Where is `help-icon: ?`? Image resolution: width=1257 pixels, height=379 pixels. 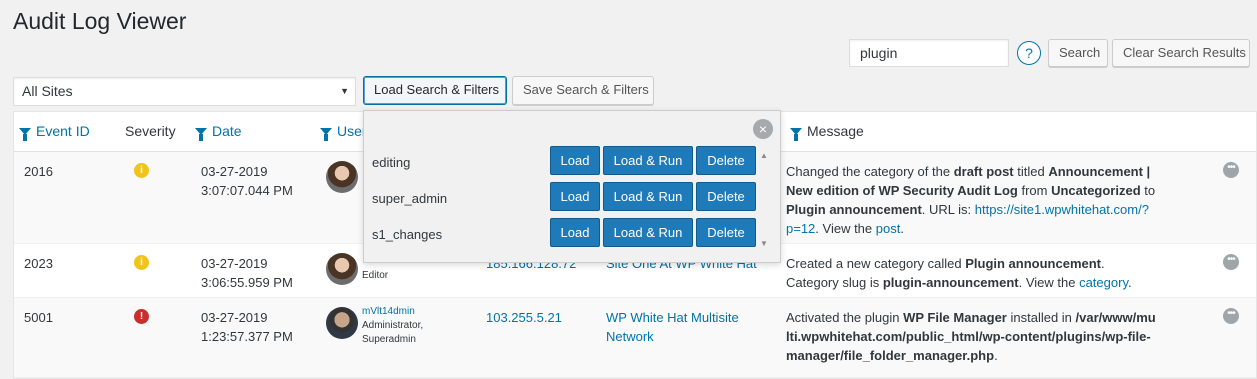
help-icon: ? is located at coordinates (1029, 53).